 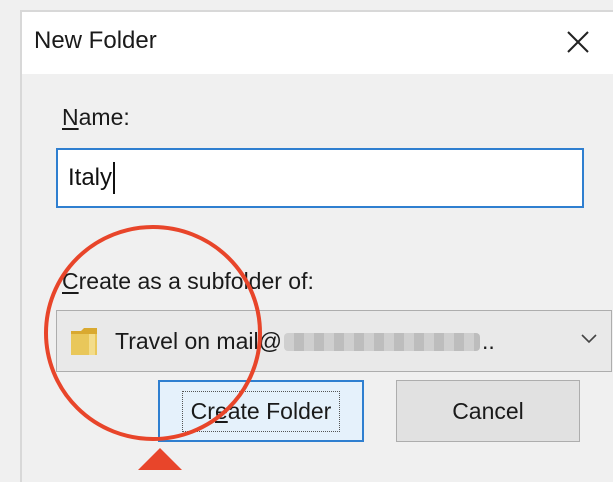 I want to click on create-folder-label-accel: e, so click(x=221, y=410).